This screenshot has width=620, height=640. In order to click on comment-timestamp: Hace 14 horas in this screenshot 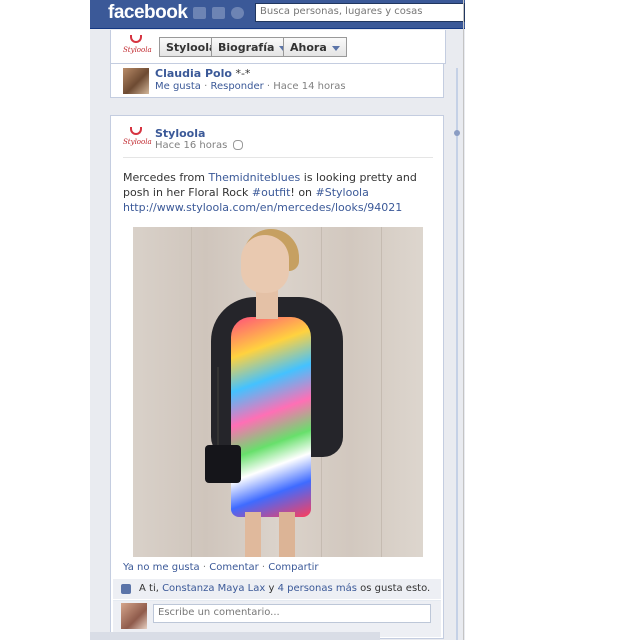, I will do `click(309, 86)`.